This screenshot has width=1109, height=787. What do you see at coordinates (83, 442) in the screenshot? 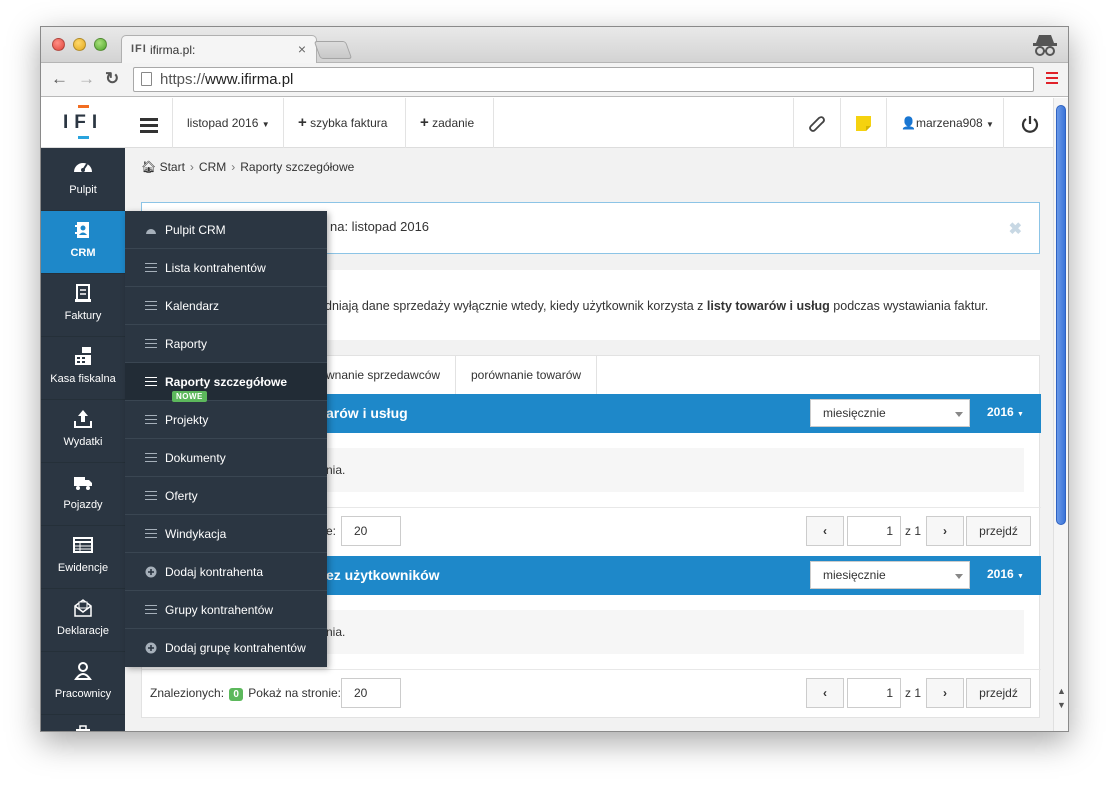
I see `sidebar-label: Wydatki` at bounding box center [83, 442].